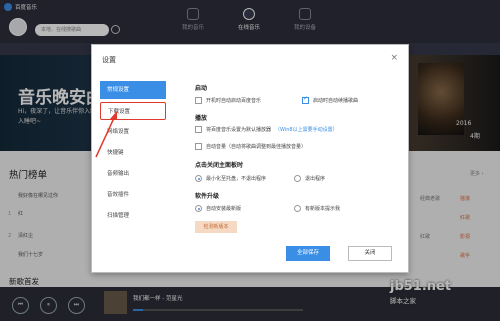  I want to click on arrow-head, so click(113, 115).